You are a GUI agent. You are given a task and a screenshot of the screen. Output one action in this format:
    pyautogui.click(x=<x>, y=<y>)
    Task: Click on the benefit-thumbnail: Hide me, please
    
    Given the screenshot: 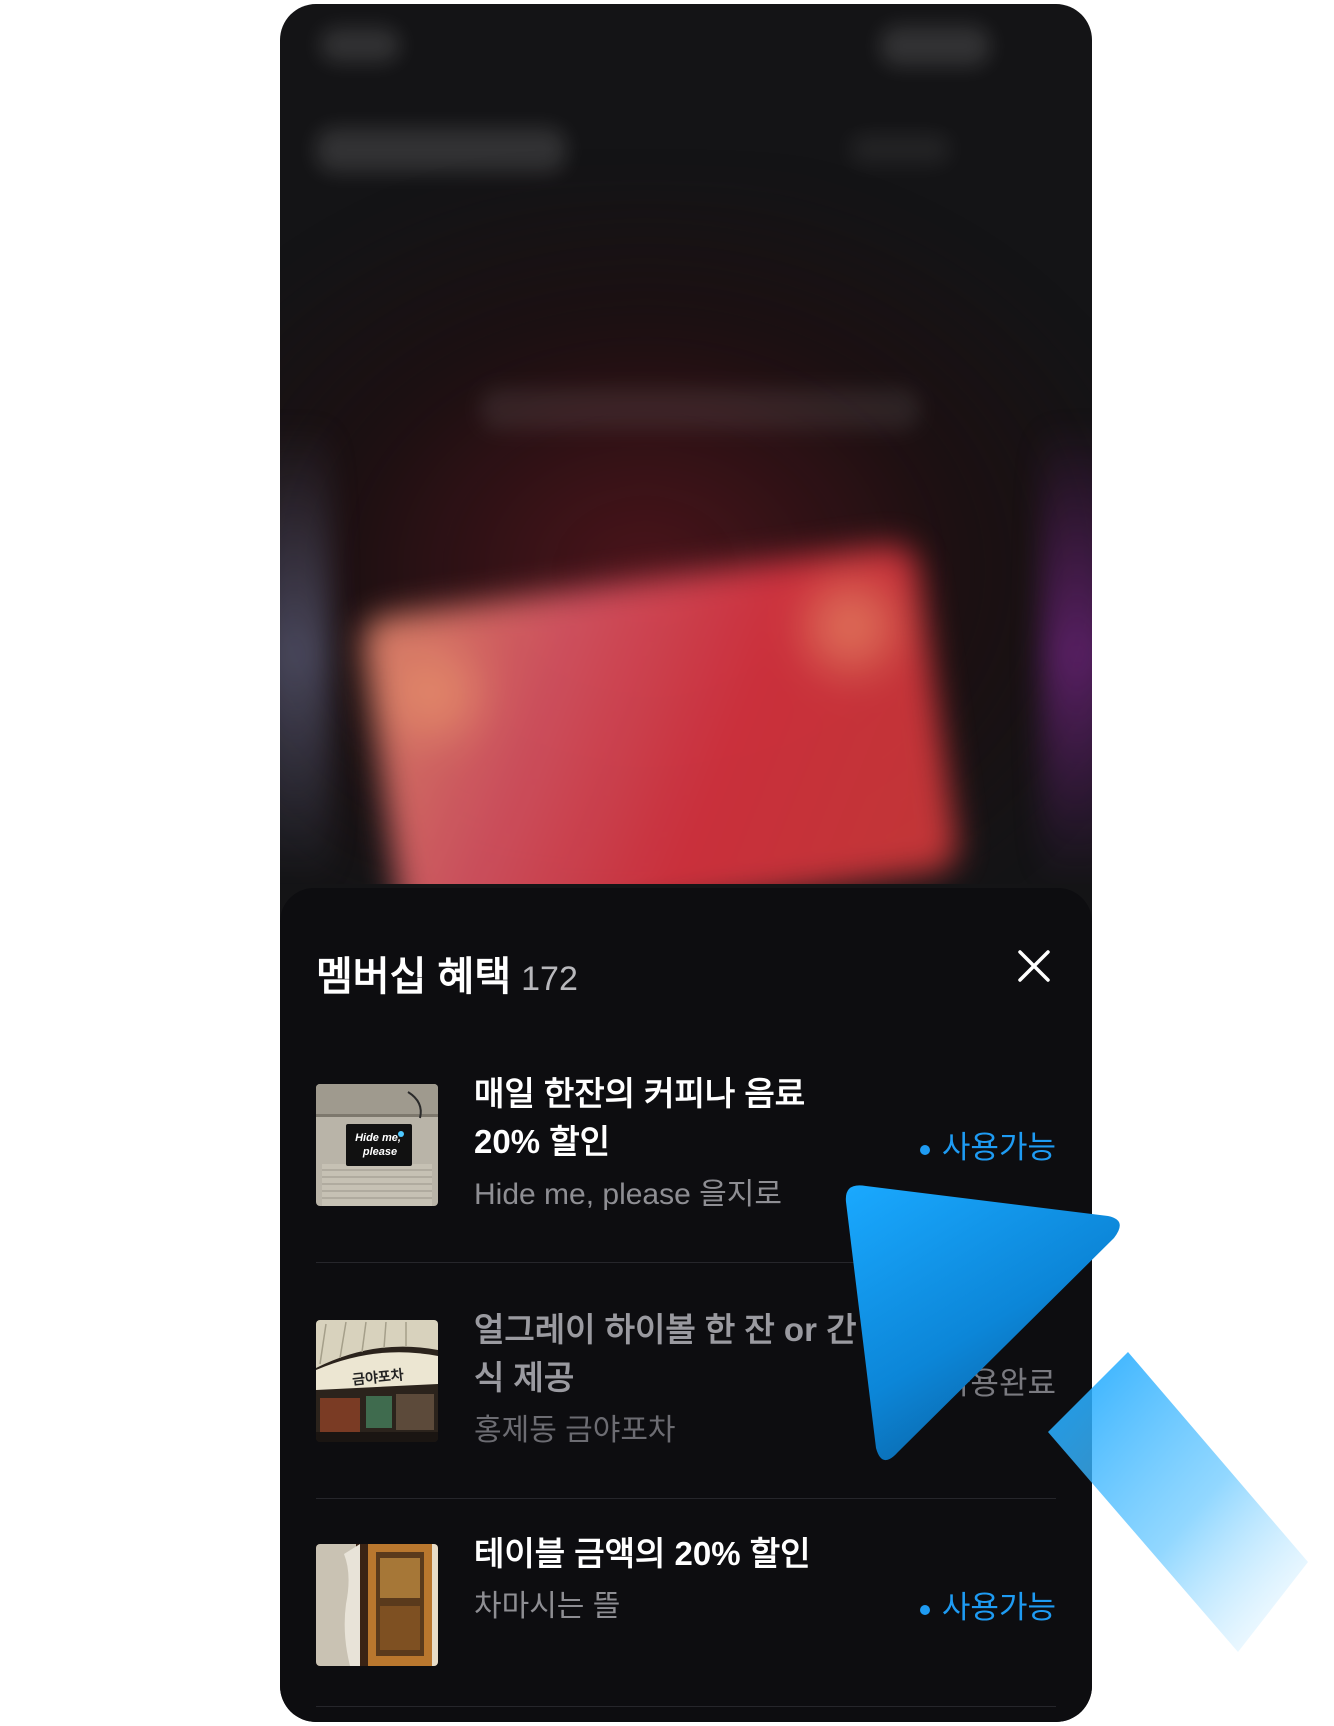 What is the action you would take?
    pyautogui.click(x=377, y=1145)
    